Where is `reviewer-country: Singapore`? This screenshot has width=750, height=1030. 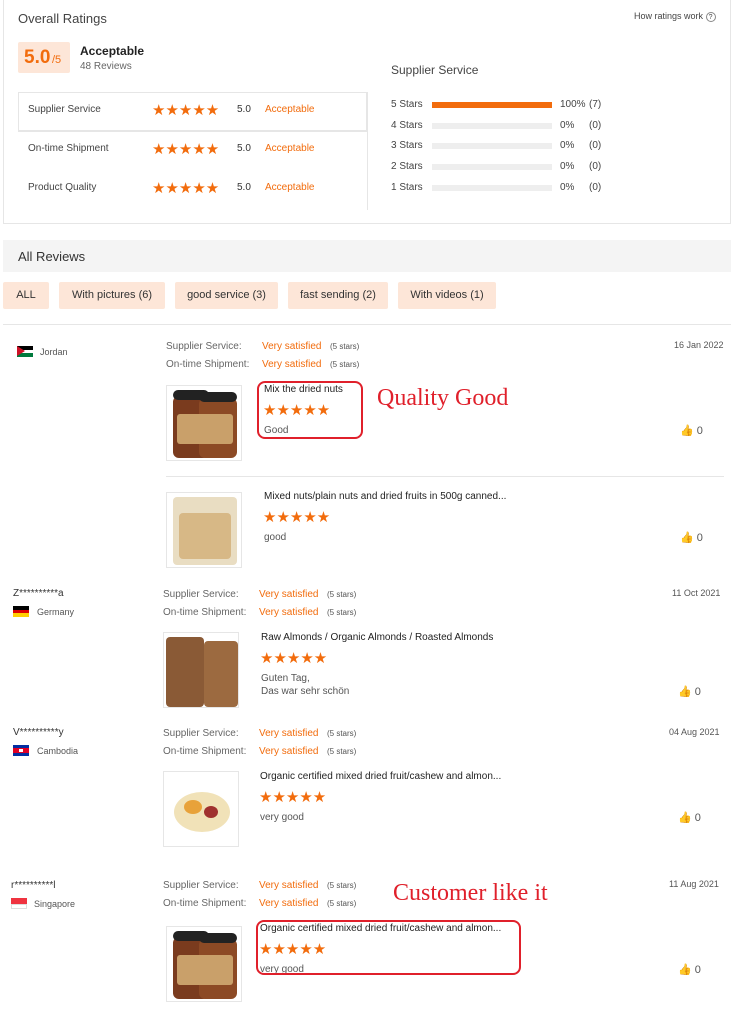
reviewer-country: Singapore is located at coordinates (55, 904).